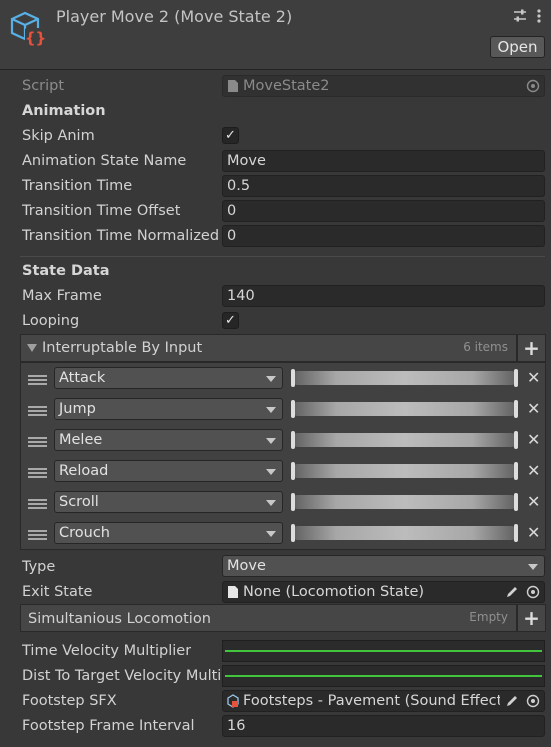  I want to click on component-title: Player Move 2 (Move State 2), so click(174, 16).